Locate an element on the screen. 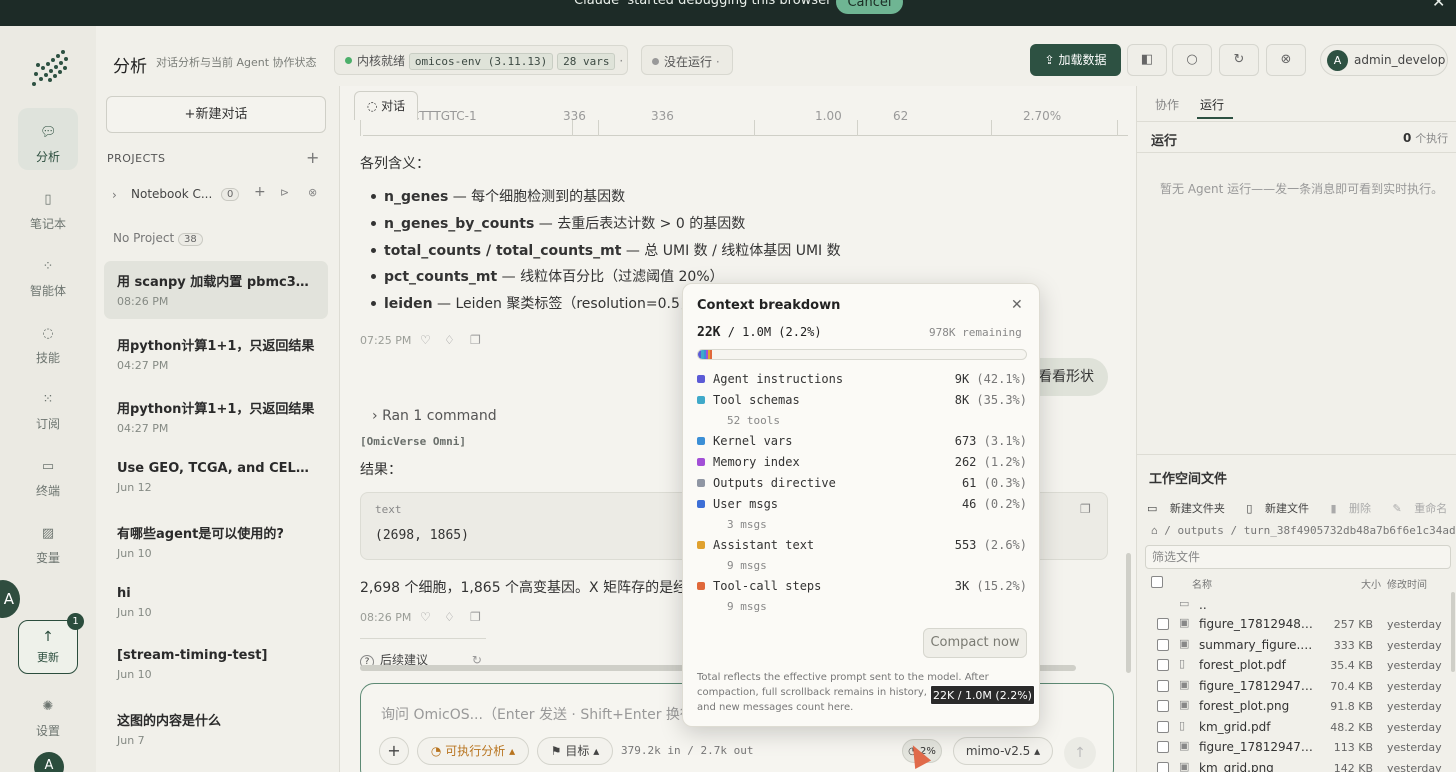  conversation-item: Use GEO, TCGA, and CELLxG... Jun 12 is located at coordinates (216, 480).